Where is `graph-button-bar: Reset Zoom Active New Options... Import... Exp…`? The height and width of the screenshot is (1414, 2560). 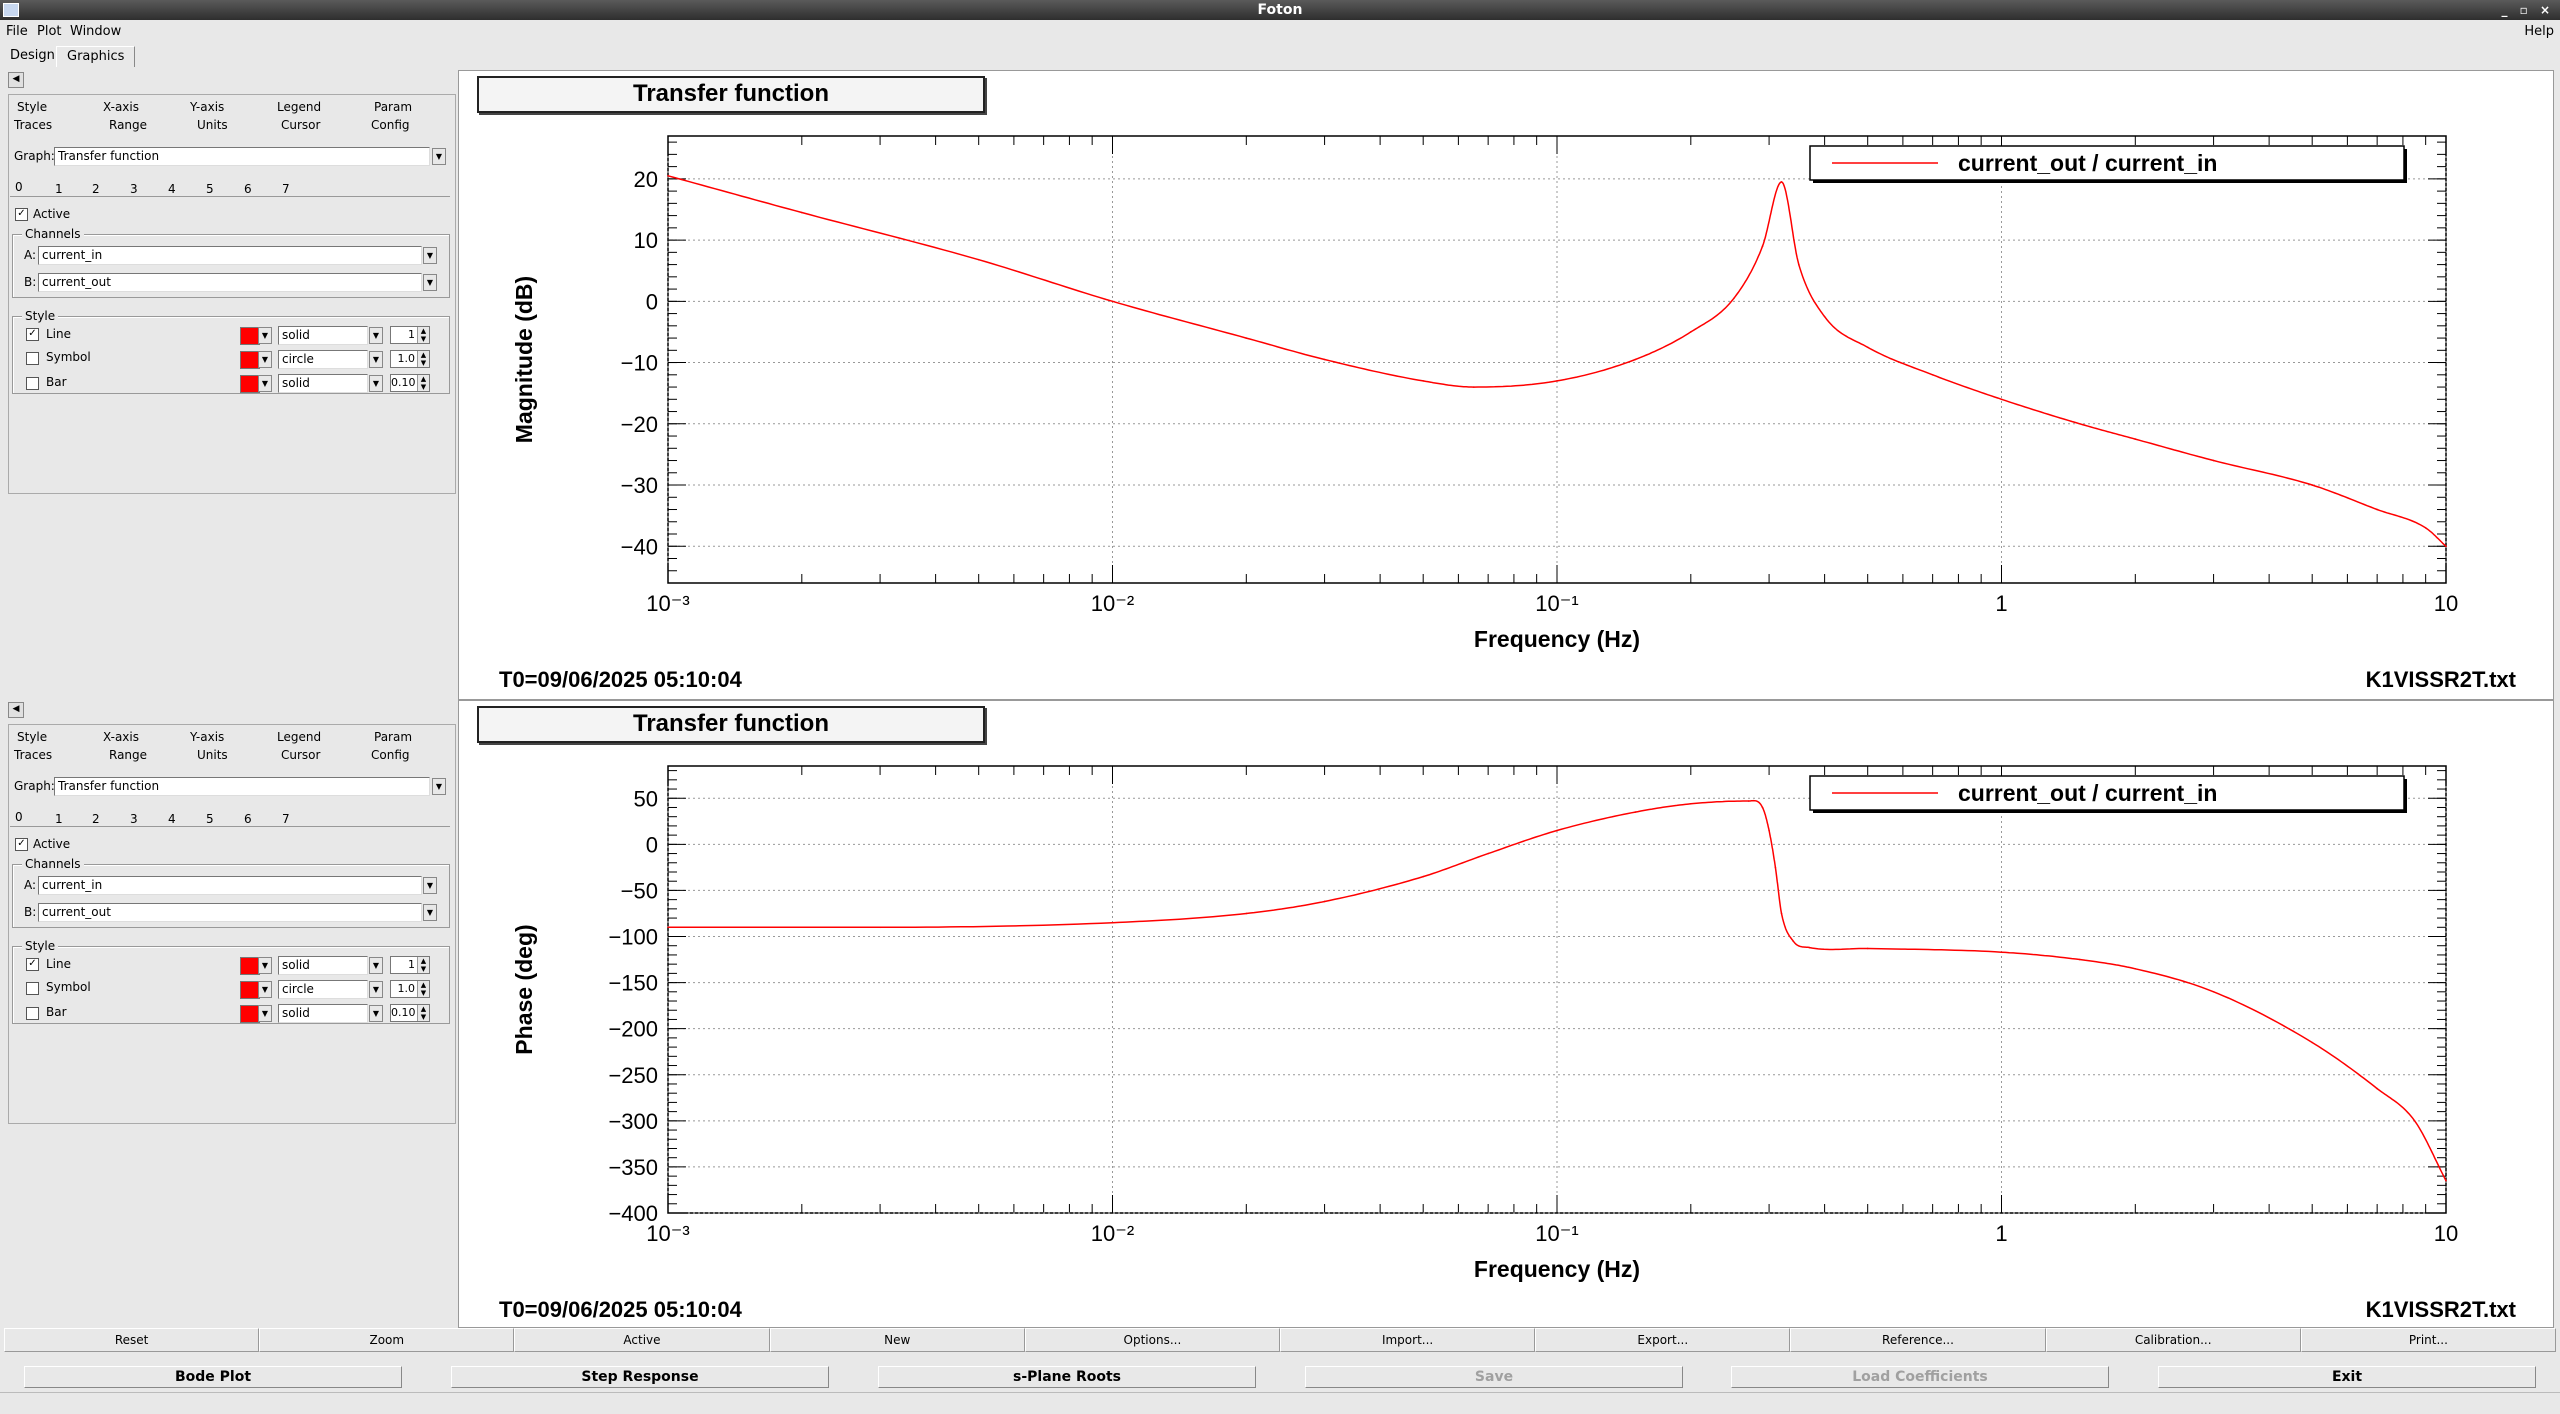 graph-button-bar: Reset Zoom Active New Options... Import... Exp… is located at coordinates (1280, 1340).